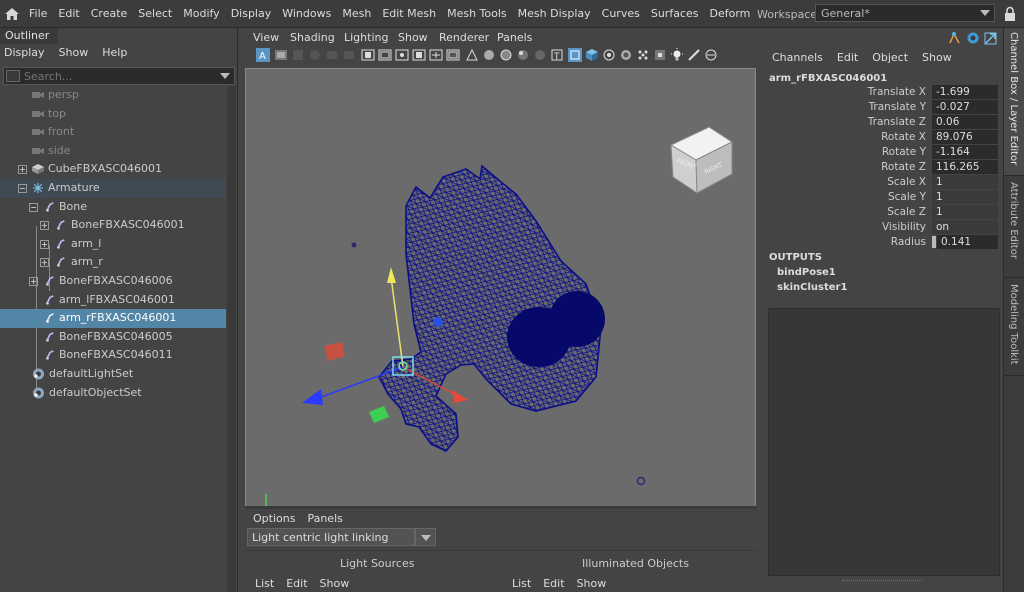  What do you see at coordinates (965, 92) in the screenshot?
I see `attribute-value-field: -1.699` at bounding box center [965, 92].